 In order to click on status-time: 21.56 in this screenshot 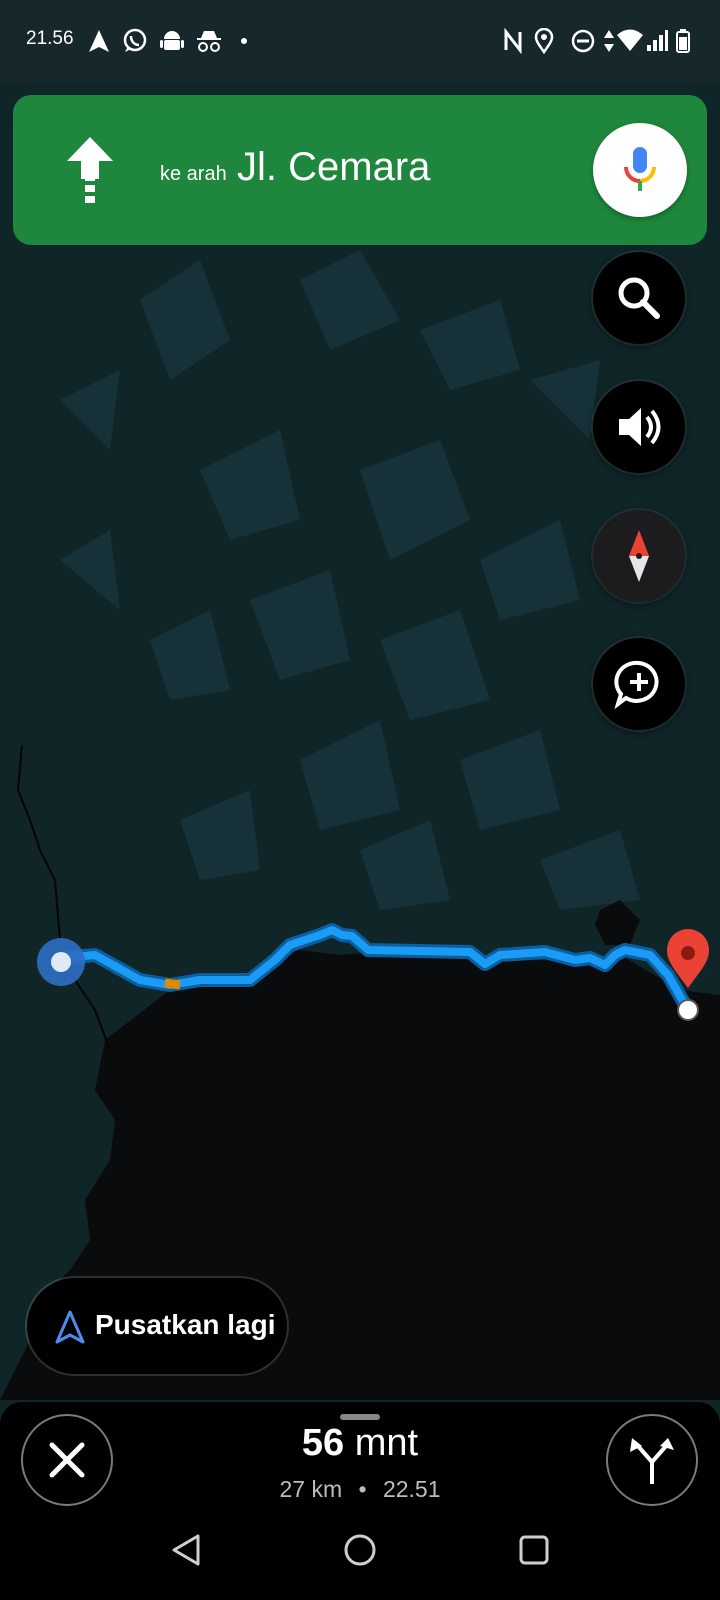, I will do `click(50, 38)`.